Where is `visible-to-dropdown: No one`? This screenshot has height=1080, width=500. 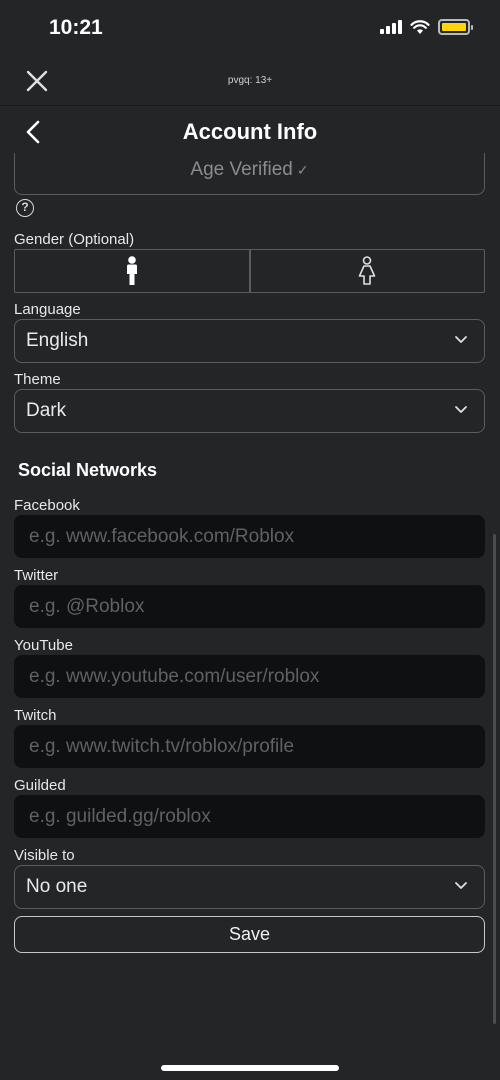 visible-to-dropdown: No one is located at coordinates (249, 887).